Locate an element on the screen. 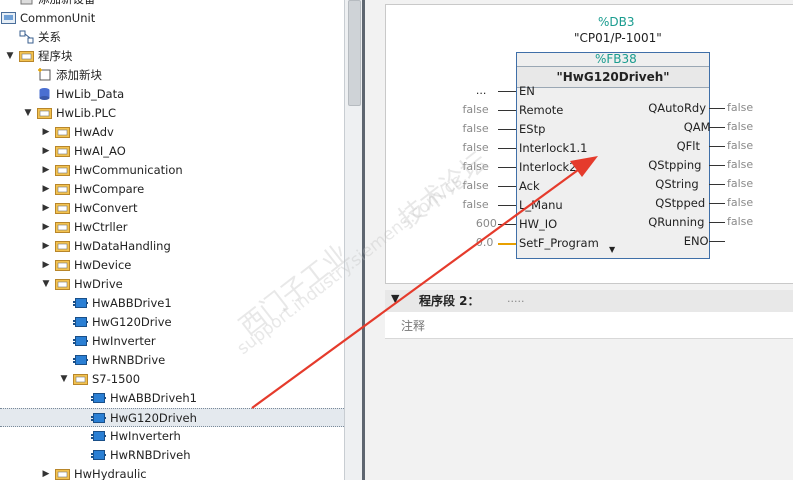  tree-item: ▼ S7-1500 is located at coordinates (172, 379).